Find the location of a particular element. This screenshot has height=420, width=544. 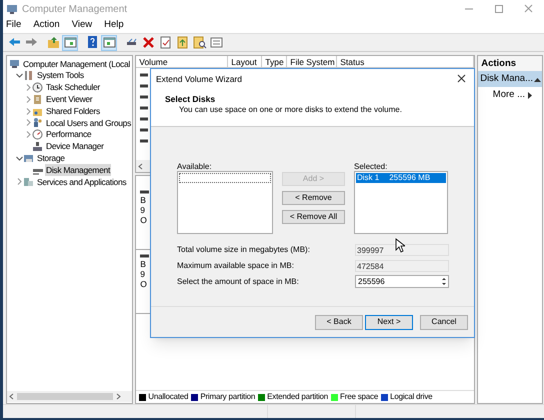

dialog-title: Extend Volume Wizard is located at coordinates (199, 79).